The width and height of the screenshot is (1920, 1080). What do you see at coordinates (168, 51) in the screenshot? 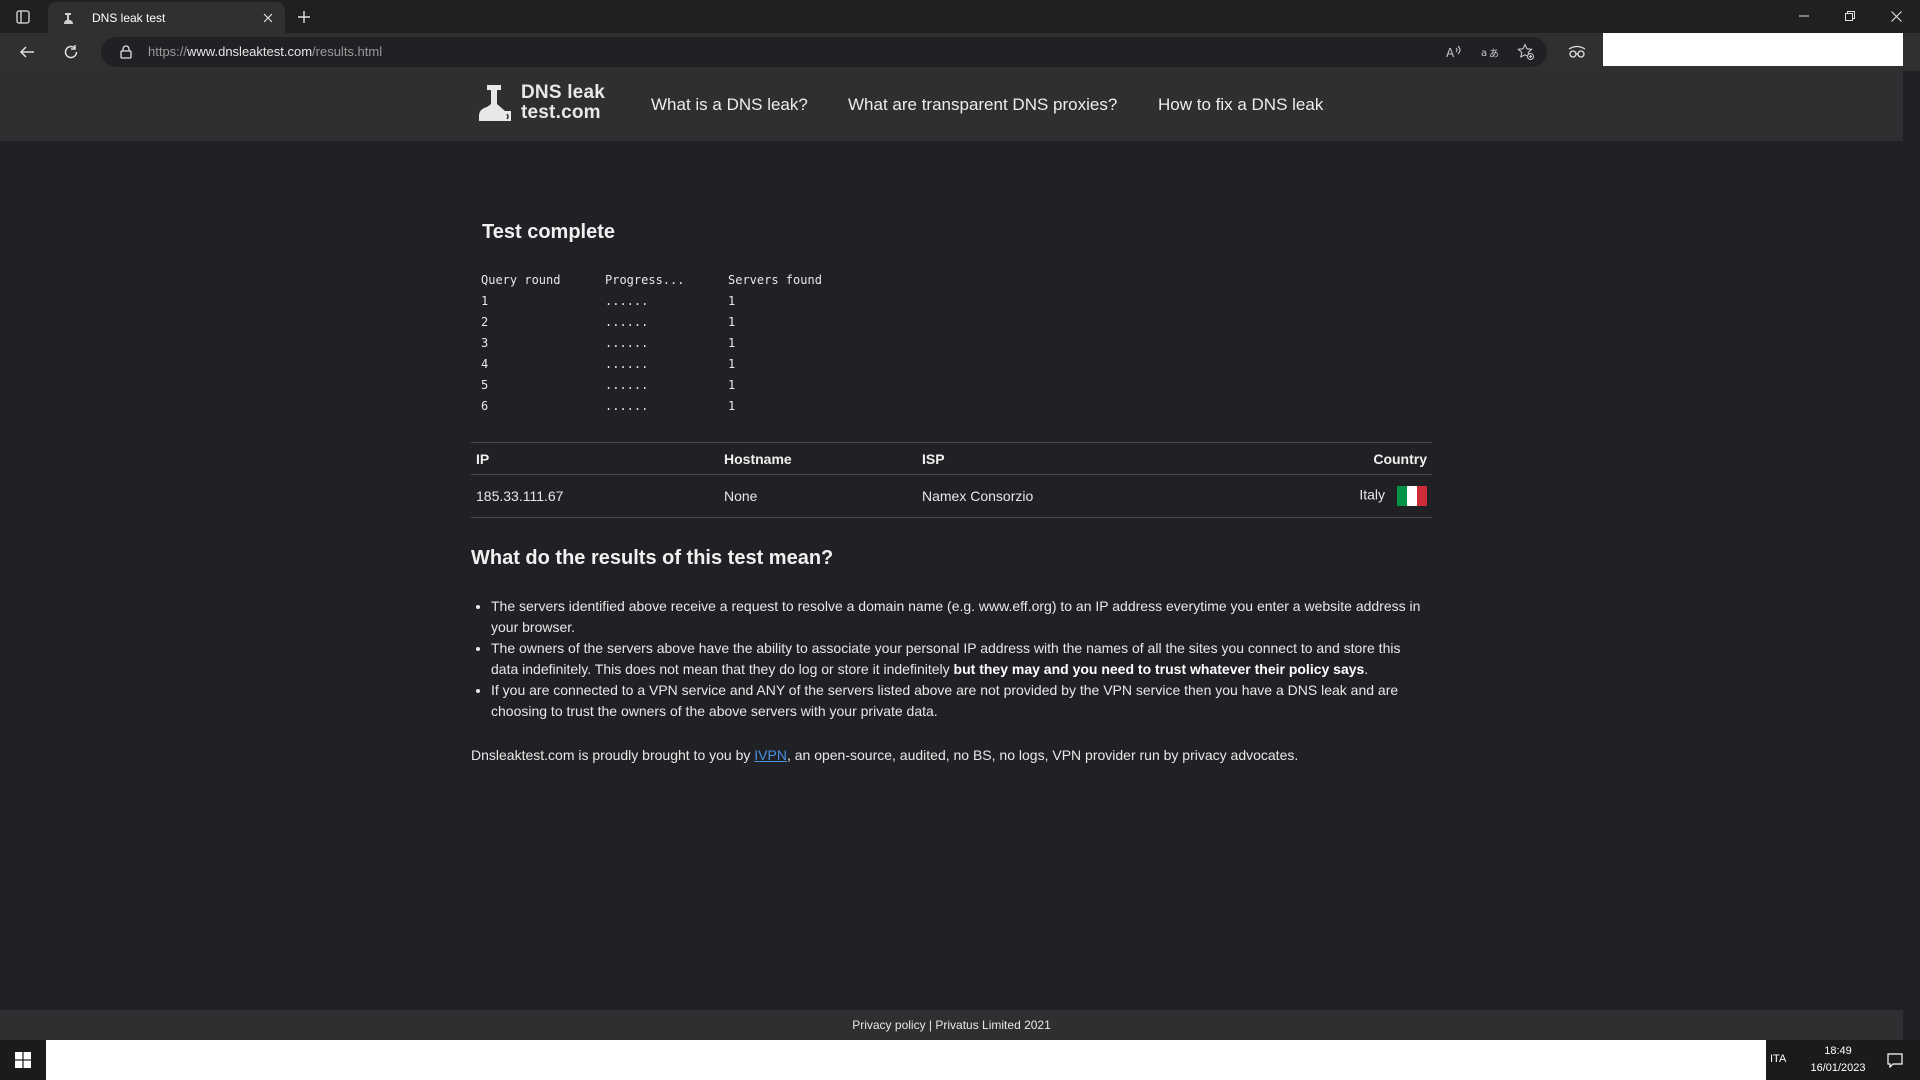
I see `url-scheme: https://` at bounding box center [168, 51].